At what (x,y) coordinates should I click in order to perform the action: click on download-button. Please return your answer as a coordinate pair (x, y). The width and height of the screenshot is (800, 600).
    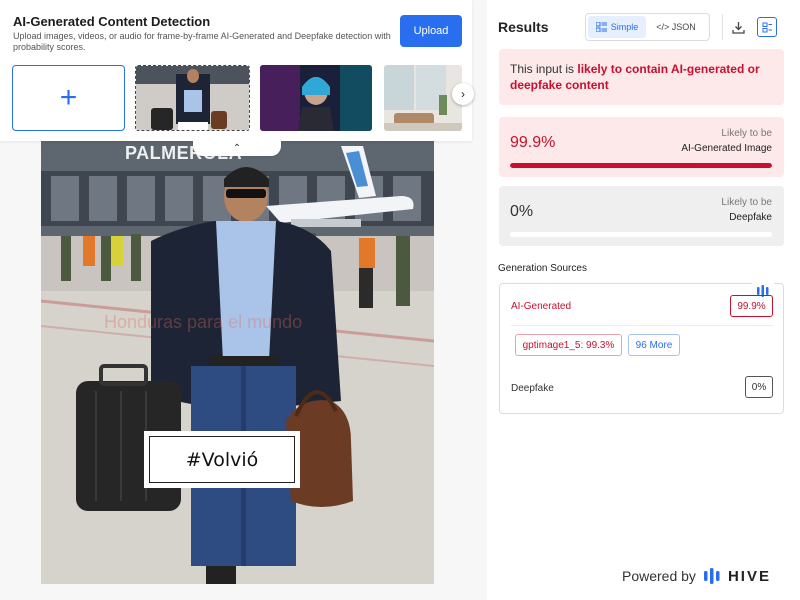
    Looking at the image, I should click on (738, 27).